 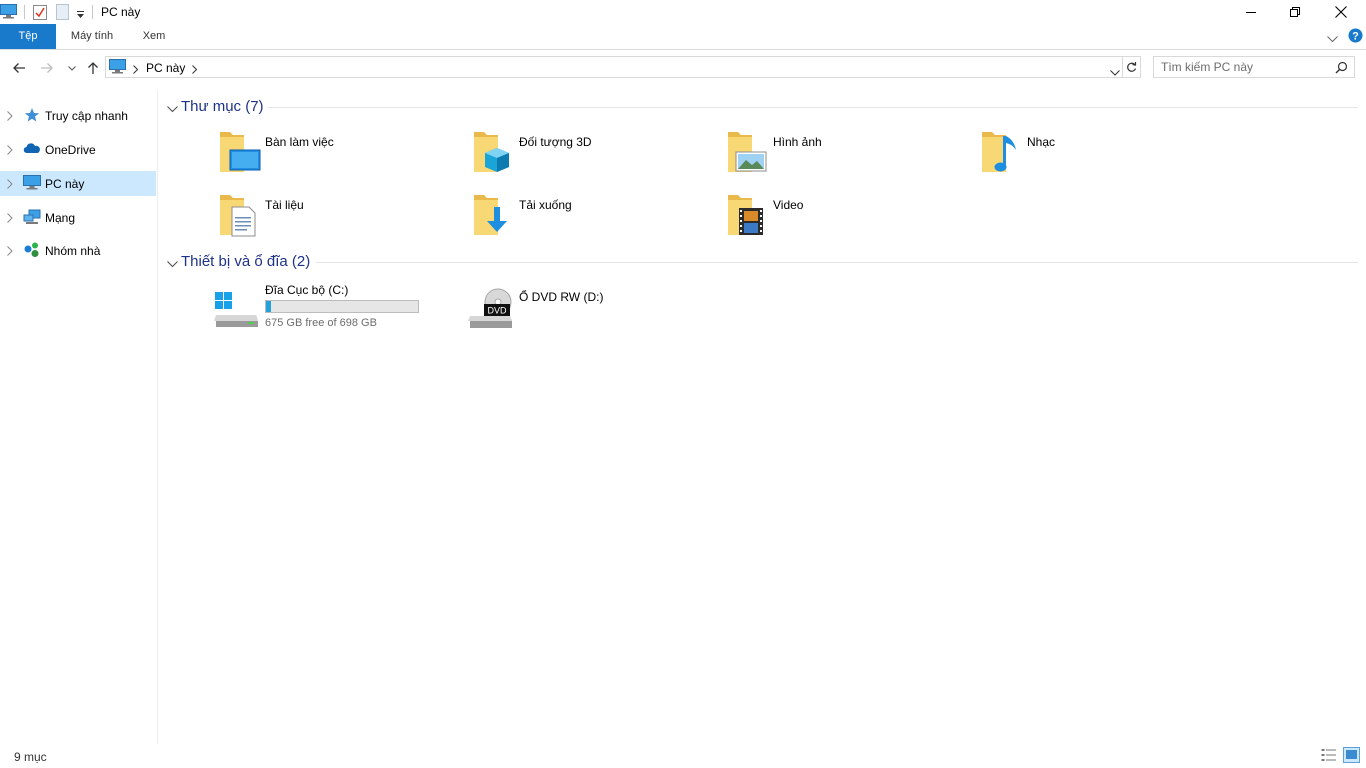 What do you see at coordinates (497, 311) in the screenshot?
I see `dvd-badge: DVD` at bounding box center [497, 311].